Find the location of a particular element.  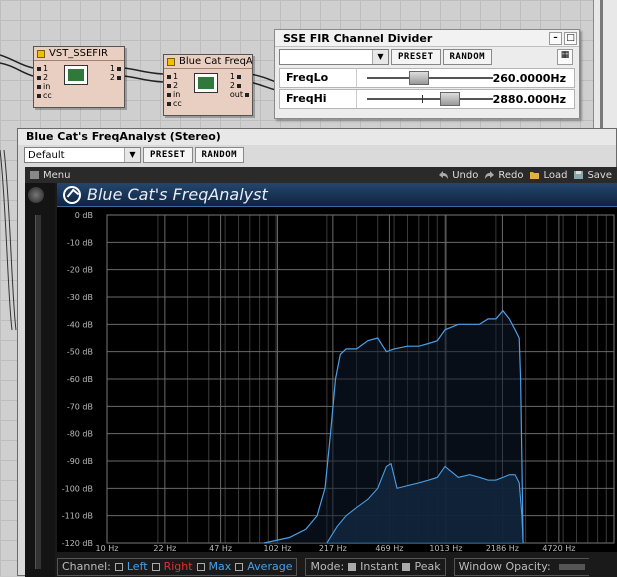

x-tick-label: 4720 Hz is located at coordinates (558, 548).